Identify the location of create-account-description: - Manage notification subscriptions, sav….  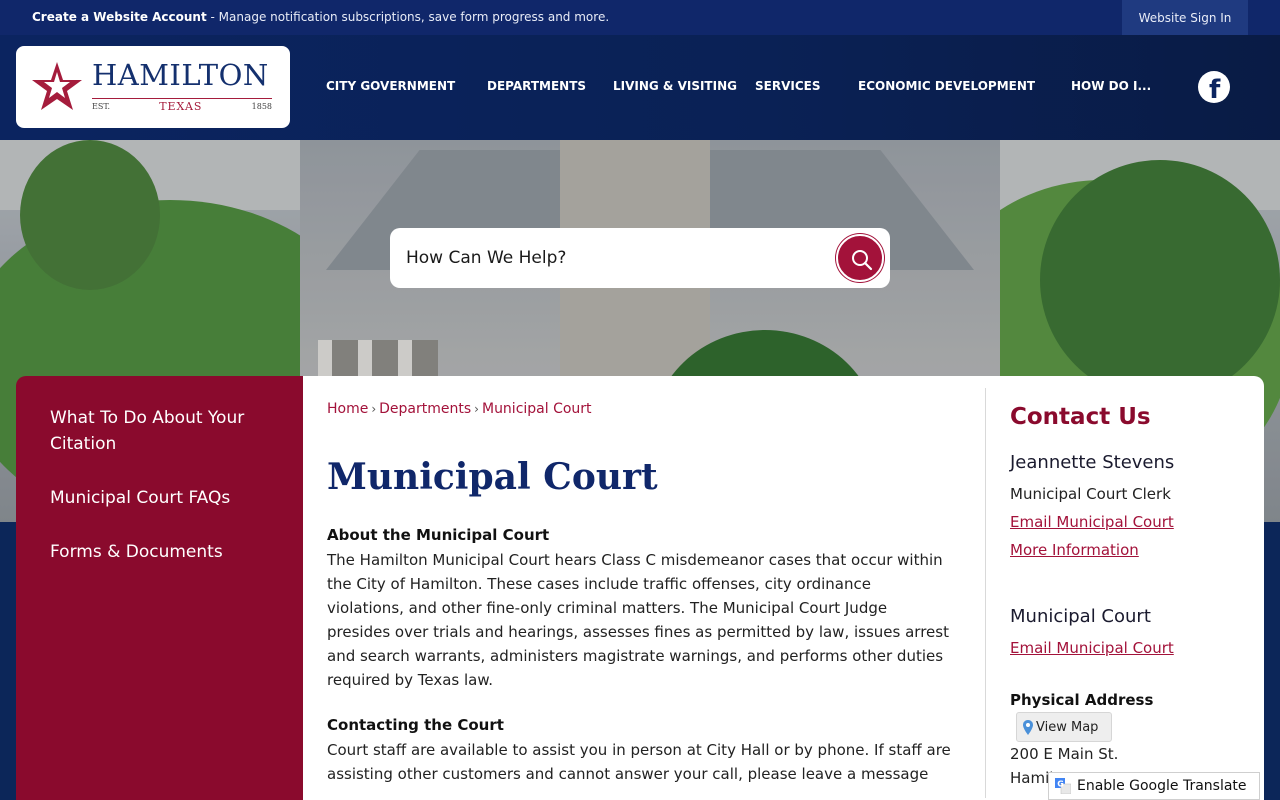
(408, 17).